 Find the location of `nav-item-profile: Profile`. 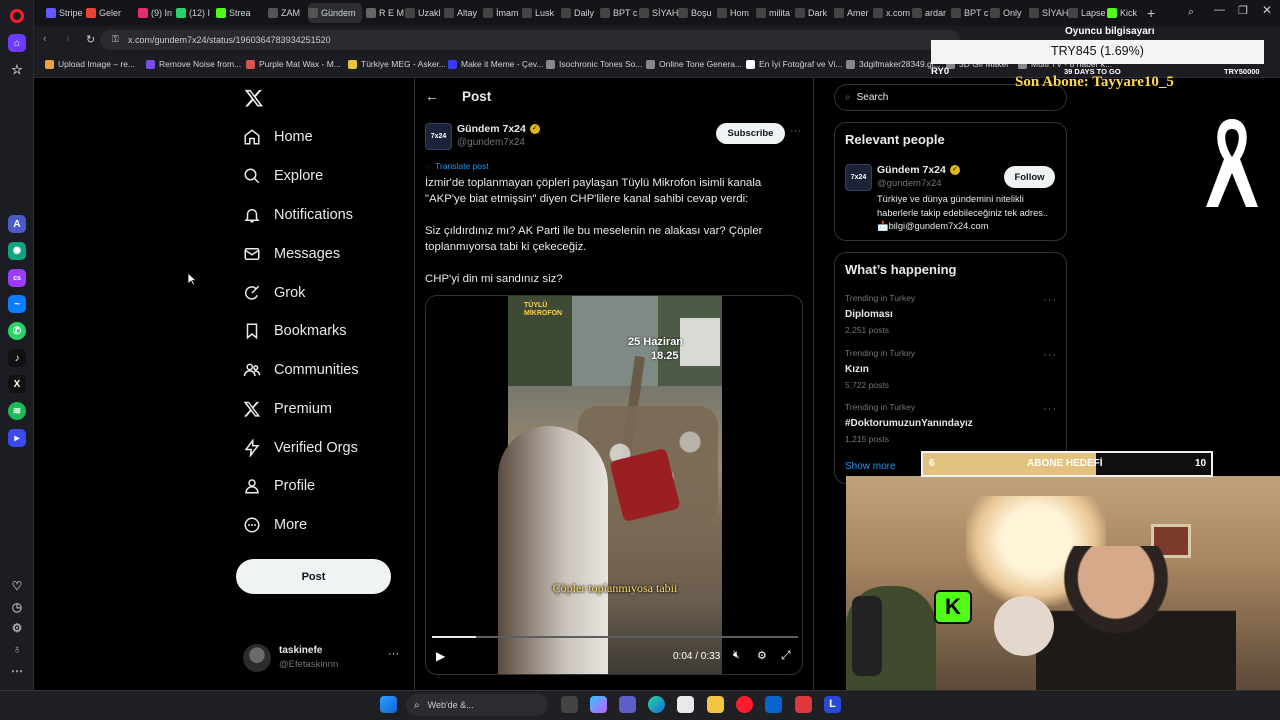

nav-item-profile: Profile is located at coordinates (279, 486).